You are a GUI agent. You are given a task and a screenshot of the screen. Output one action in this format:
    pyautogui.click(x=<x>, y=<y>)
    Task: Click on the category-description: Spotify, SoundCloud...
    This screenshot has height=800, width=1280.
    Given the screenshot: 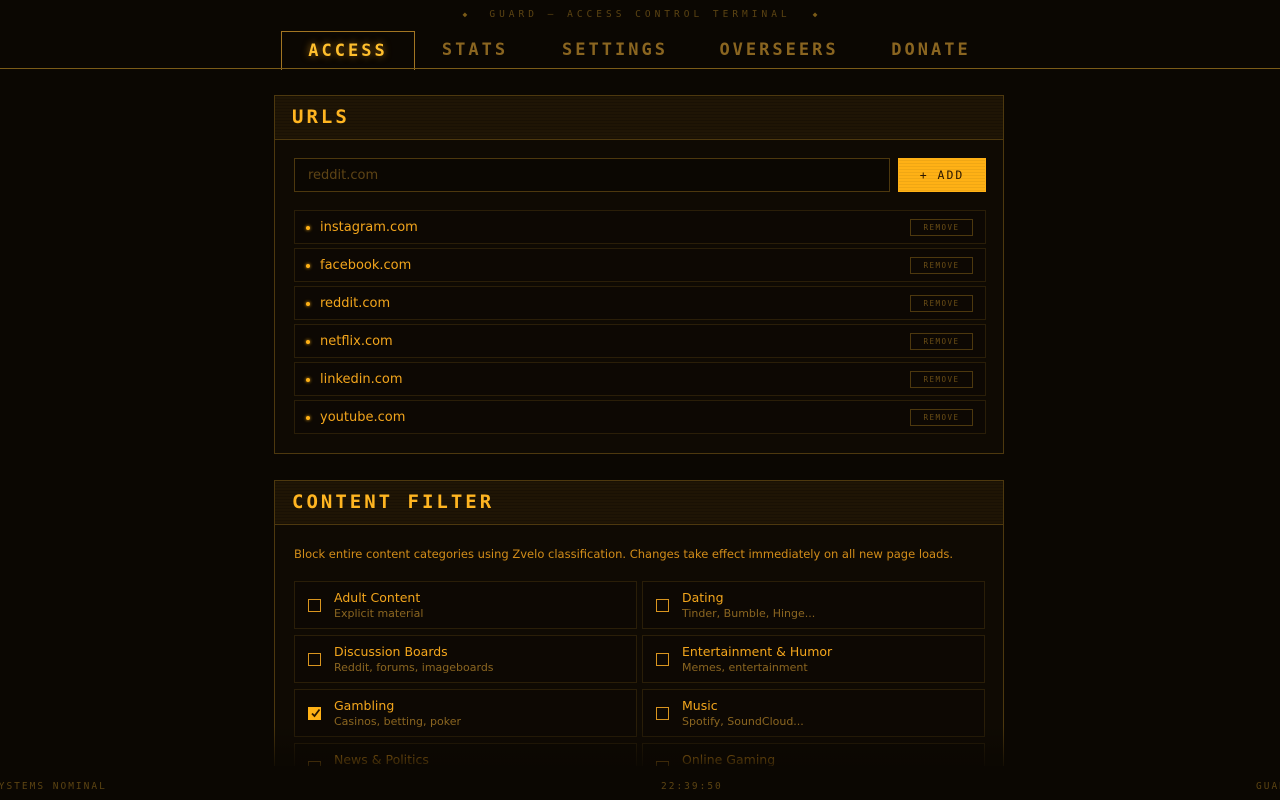 What is the action you would take?
    pyautogui.click(x=743, y=721)
    